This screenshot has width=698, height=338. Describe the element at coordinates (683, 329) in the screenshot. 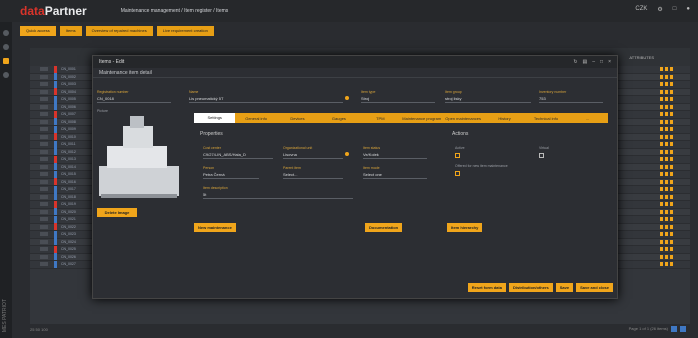

I see `page-next-button` at that location.